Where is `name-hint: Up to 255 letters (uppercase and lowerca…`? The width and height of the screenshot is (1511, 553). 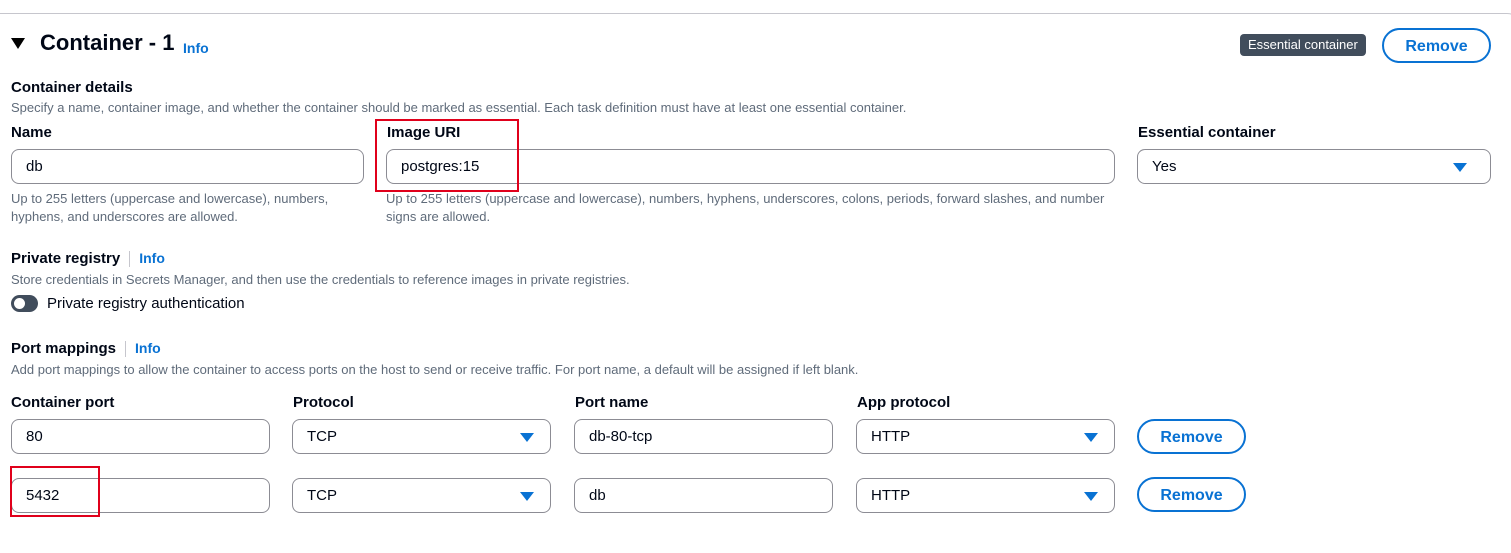
name-hint: Up to 255 letters (uppercase and lowerca… is located at coordinates (170, 207).